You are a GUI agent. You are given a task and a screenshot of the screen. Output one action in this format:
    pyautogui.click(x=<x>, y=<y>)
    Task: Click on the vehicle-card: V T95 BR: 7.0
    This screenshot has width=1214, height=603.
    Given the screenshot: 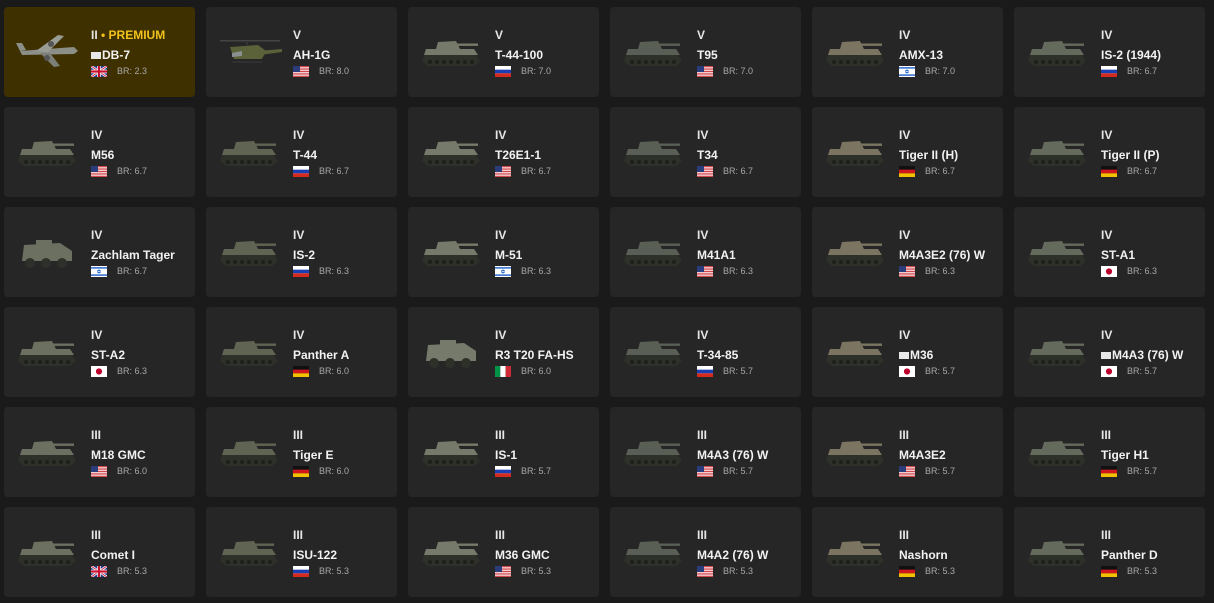 What is the action you would take?
    pyautogui.click(x=705, y=52)
    